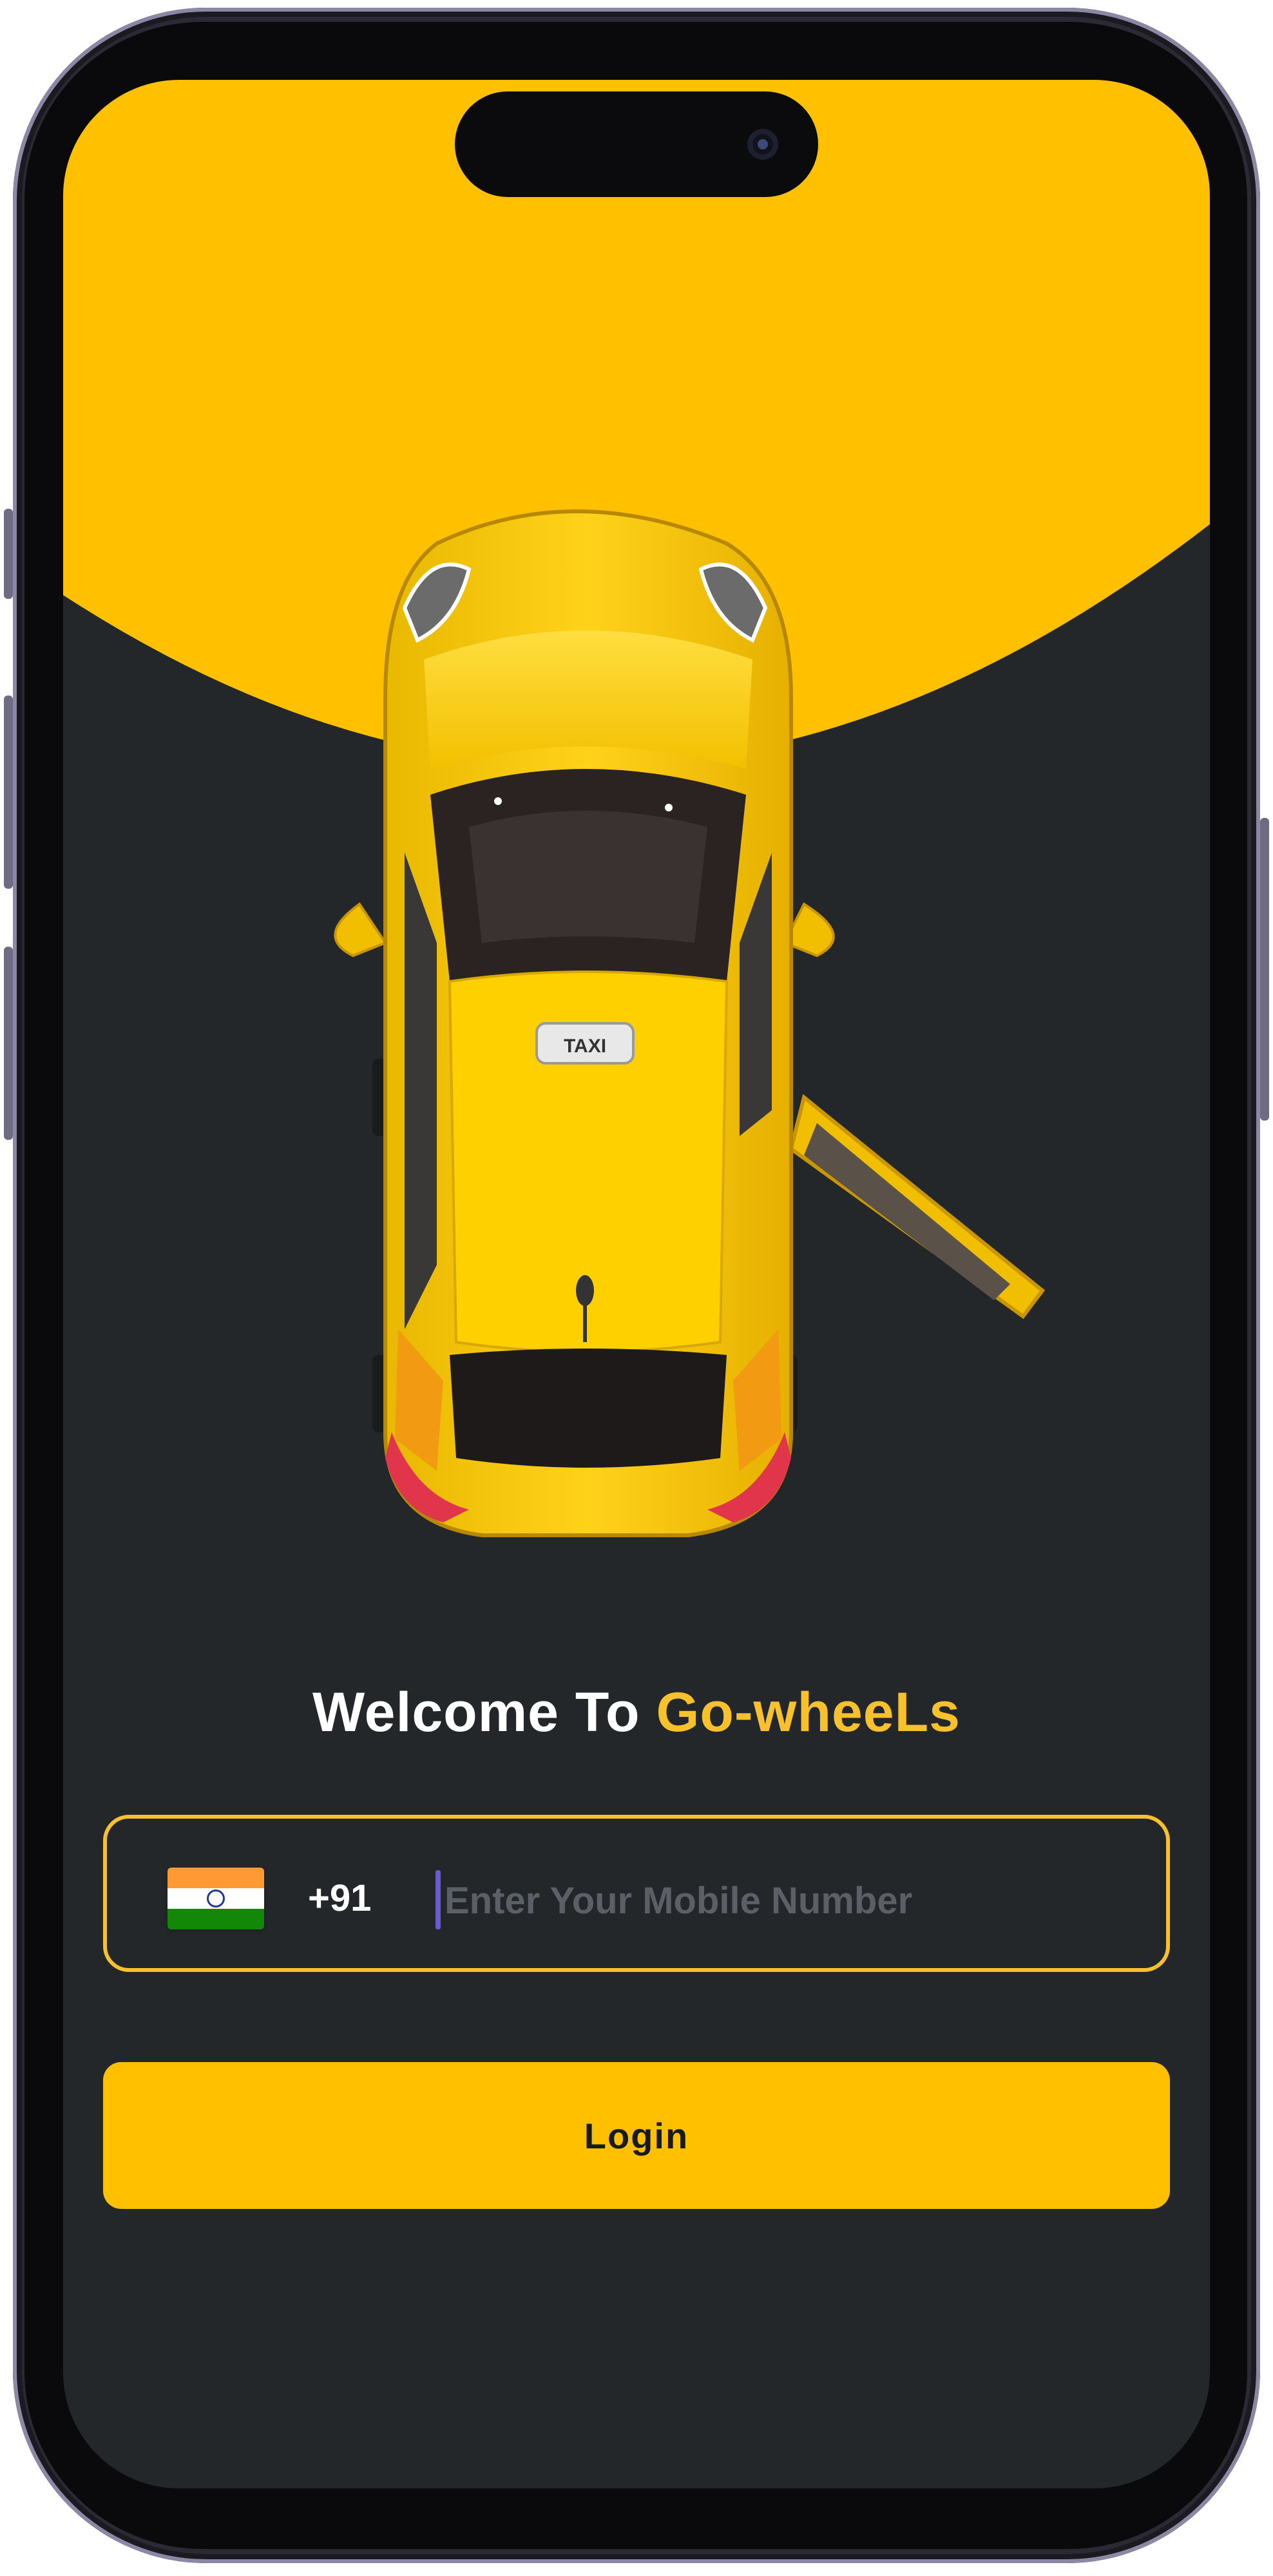 Image resolution: width=1273 pixels, height=2576 pixels. What do you see at coordinates (762, 144) in the screenshot?
I see `front-camera-icon` at bounding box center [762, 144].